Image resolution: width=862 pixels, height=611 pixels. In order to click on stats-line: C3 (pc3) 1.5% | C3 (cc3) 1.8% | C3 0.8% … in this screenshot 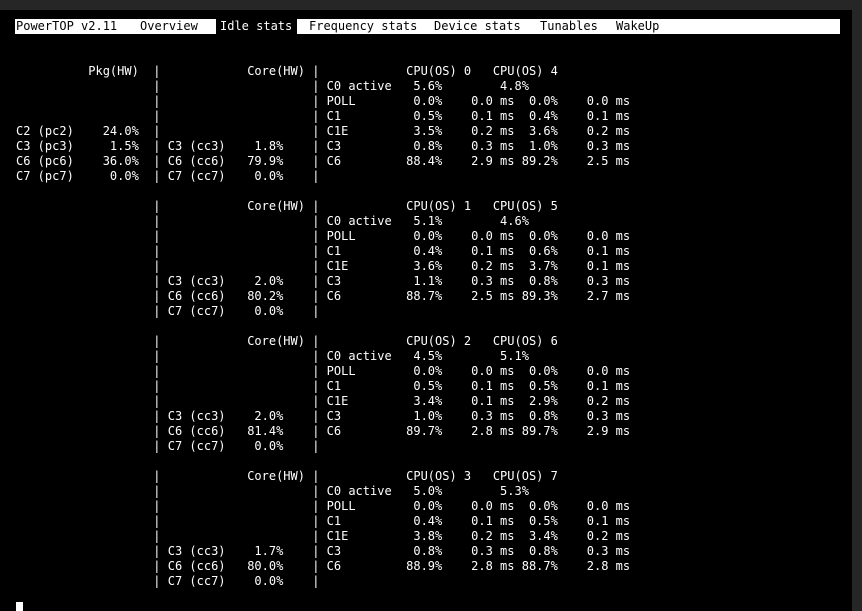, I will do `click(323, 146)`.